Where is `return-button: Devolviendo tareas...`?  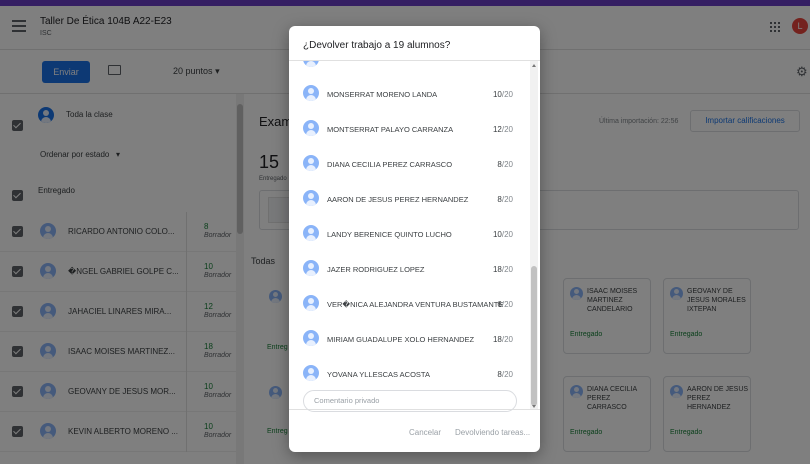 return-button: Devolviendo tareas... is located at coordinates (492, 432).